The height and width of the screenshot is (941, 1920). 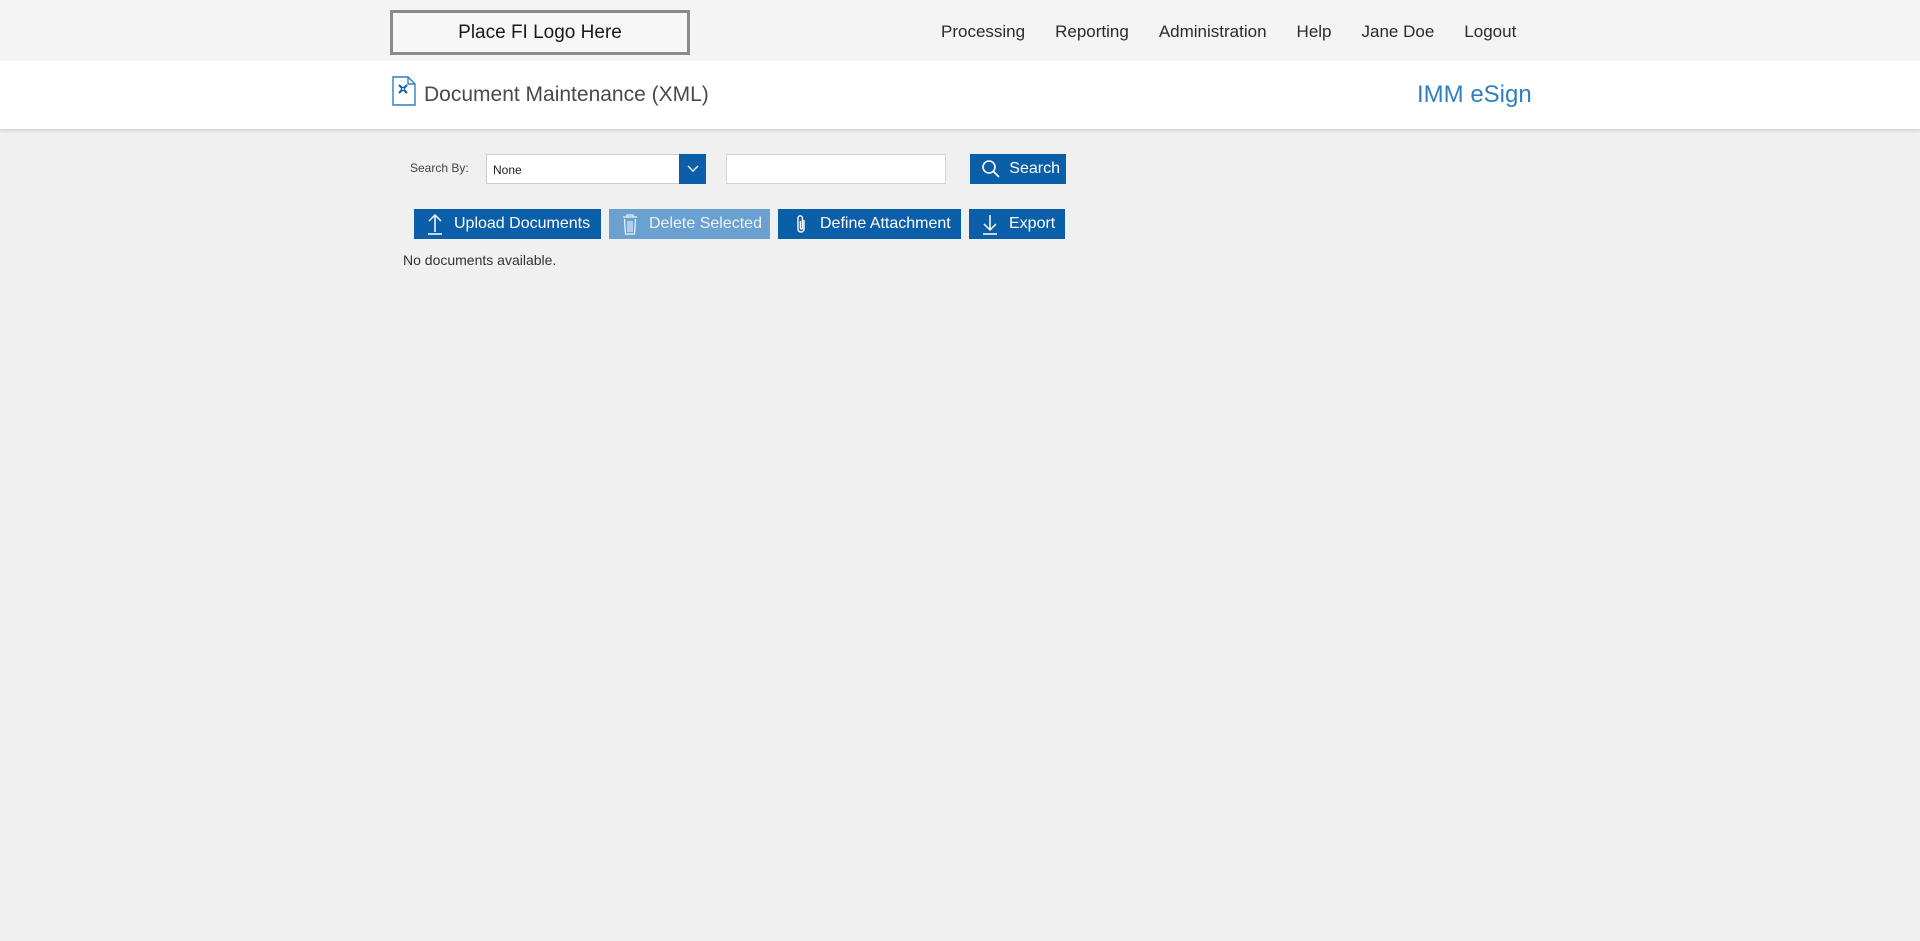 I want to click on define-attachment-label: Define Attachment, so click(x=885, y=223).